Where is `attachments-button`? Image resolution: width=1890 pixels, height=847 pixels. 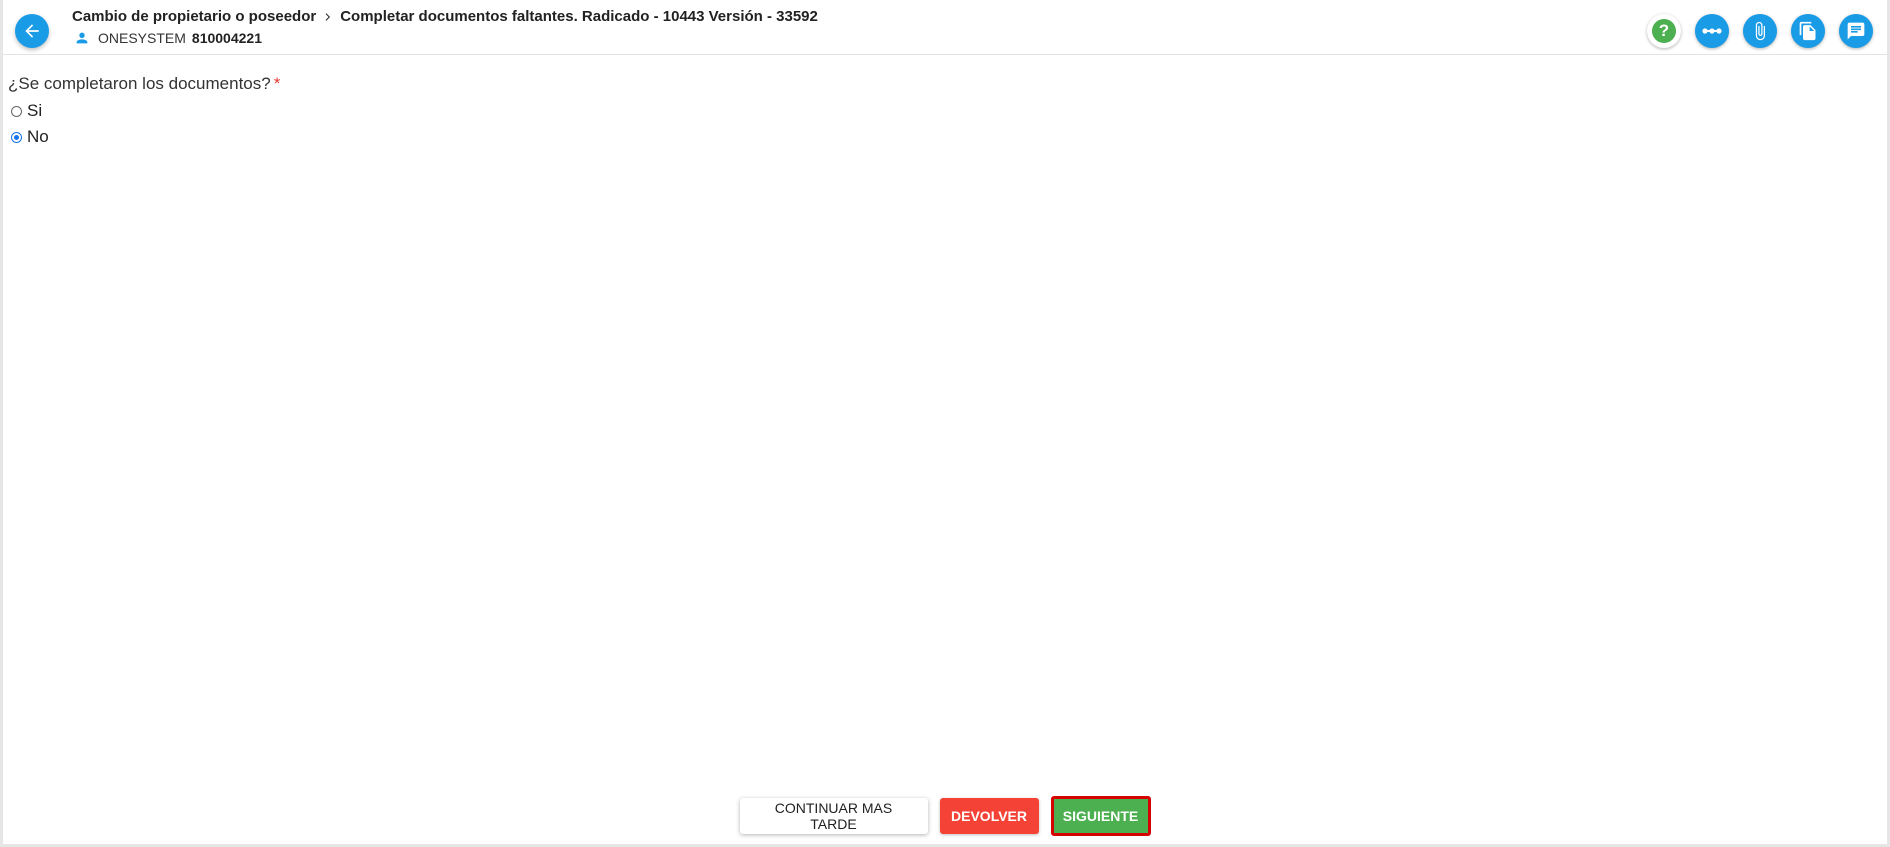
attachments-button is located at coordinates (1760, 31).